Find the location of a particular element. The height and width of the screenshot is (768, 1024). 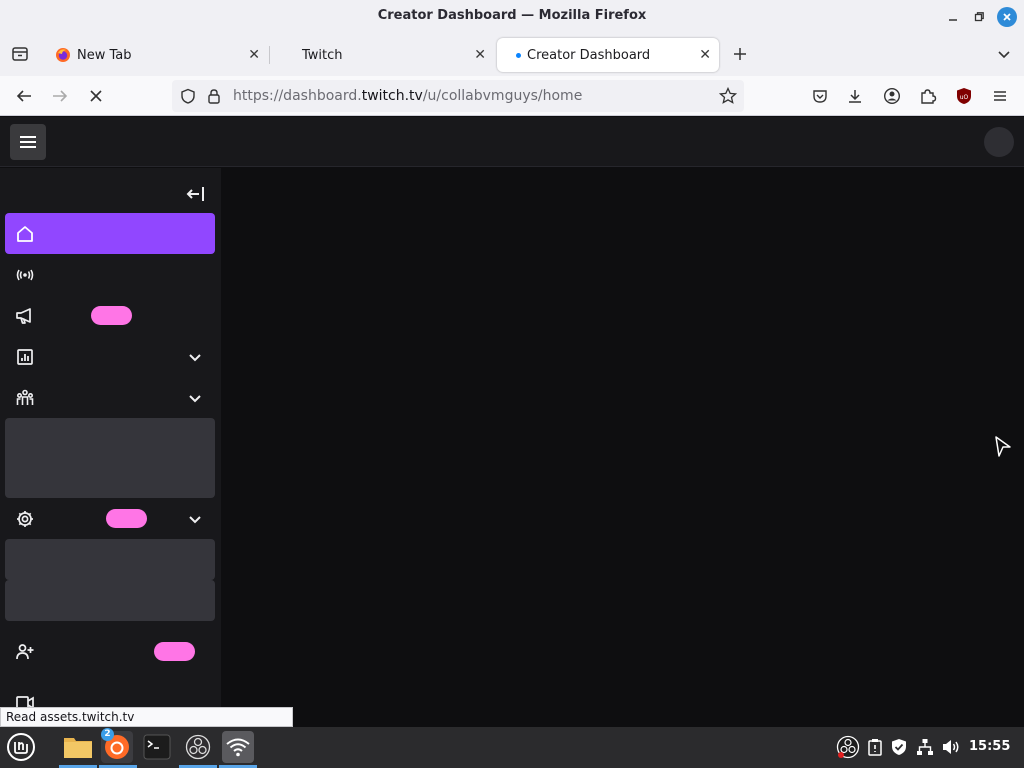

close-window-button is located at coordinates (1007, 17).